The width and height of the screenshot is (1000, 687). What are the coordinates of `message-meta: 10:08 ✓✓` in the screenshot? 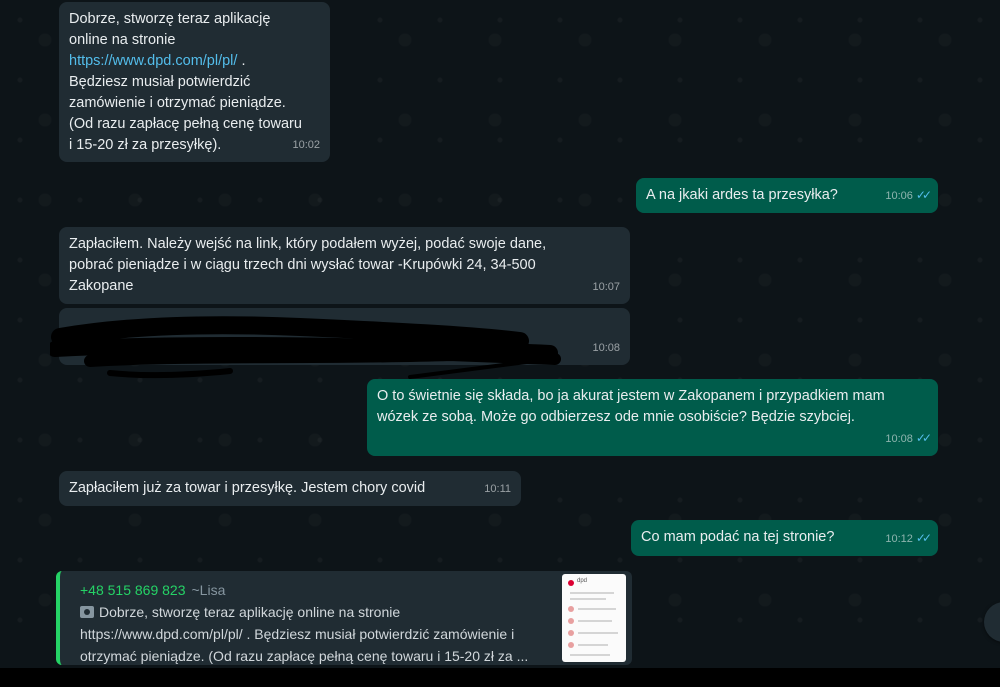 It's located at (908, 439).